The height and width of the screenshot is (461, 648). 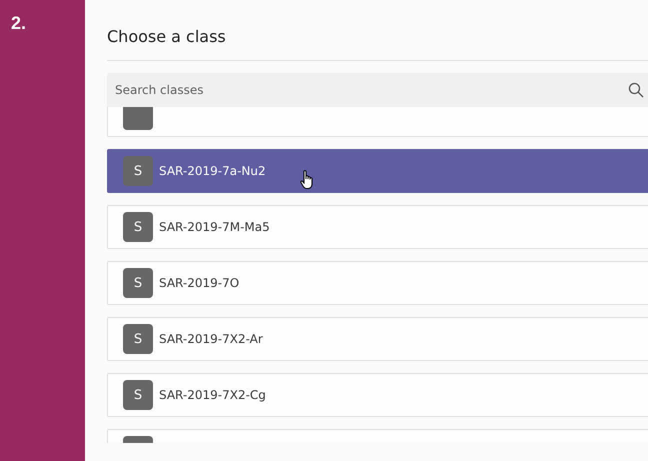 I want to click on dialog-title: Choose a class, so click(x=167, y=37).